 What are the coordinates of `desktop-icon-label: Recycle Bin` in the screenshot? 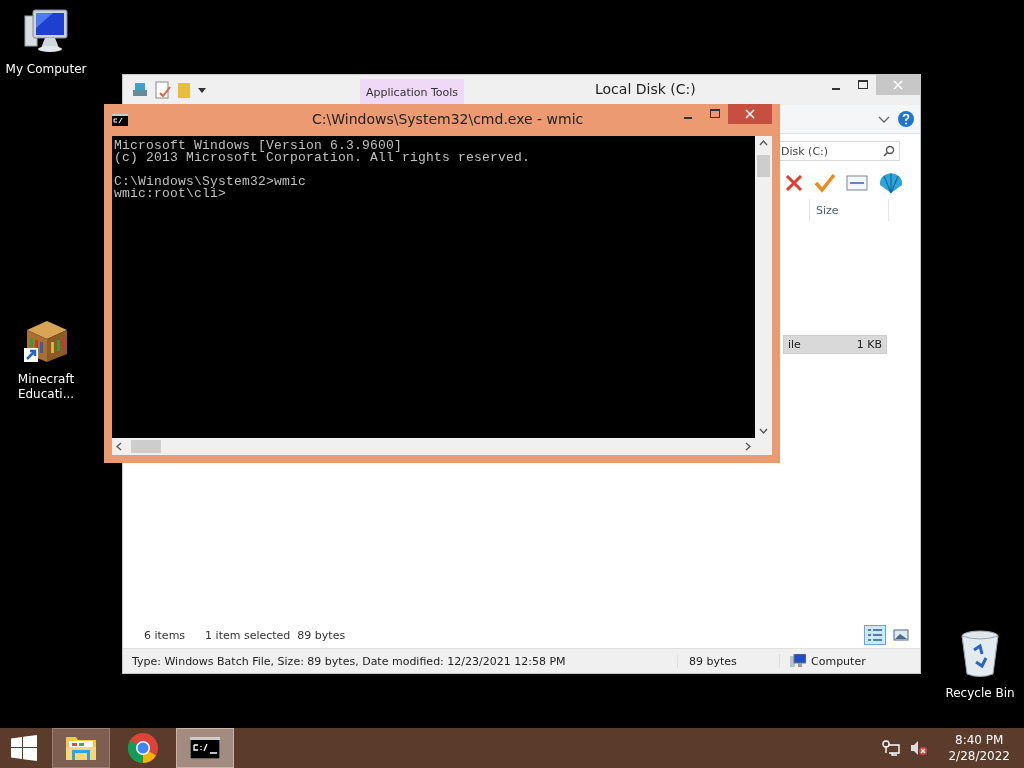 It's located at (980, 693).